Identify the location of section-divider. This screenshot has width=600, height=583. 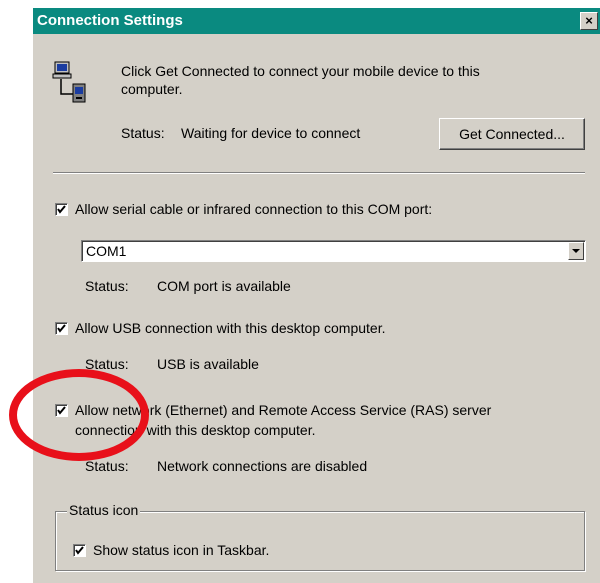
(319, 173).